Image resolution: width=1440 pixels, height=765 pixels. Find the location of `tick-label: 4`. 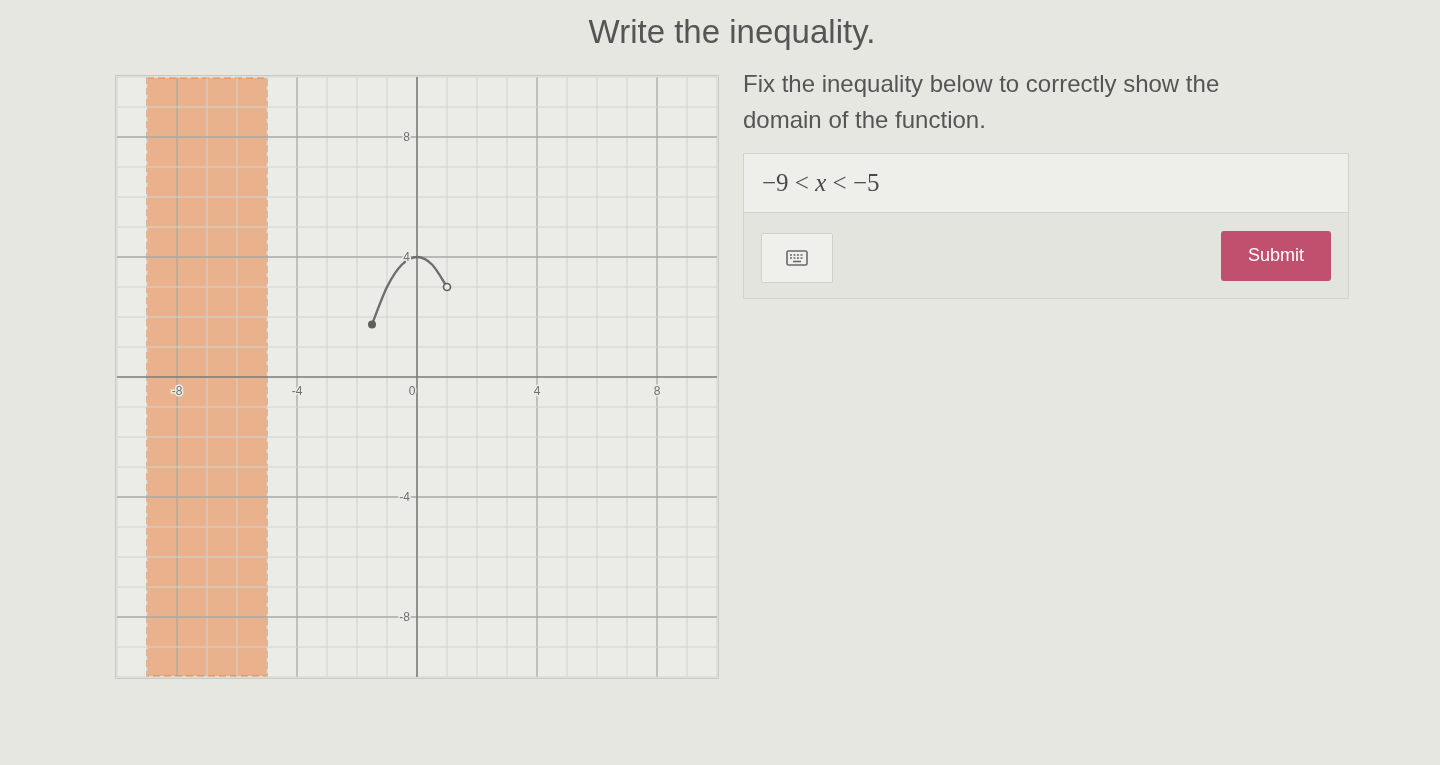

tick-label: 4 is located at coordinates (537, 391).